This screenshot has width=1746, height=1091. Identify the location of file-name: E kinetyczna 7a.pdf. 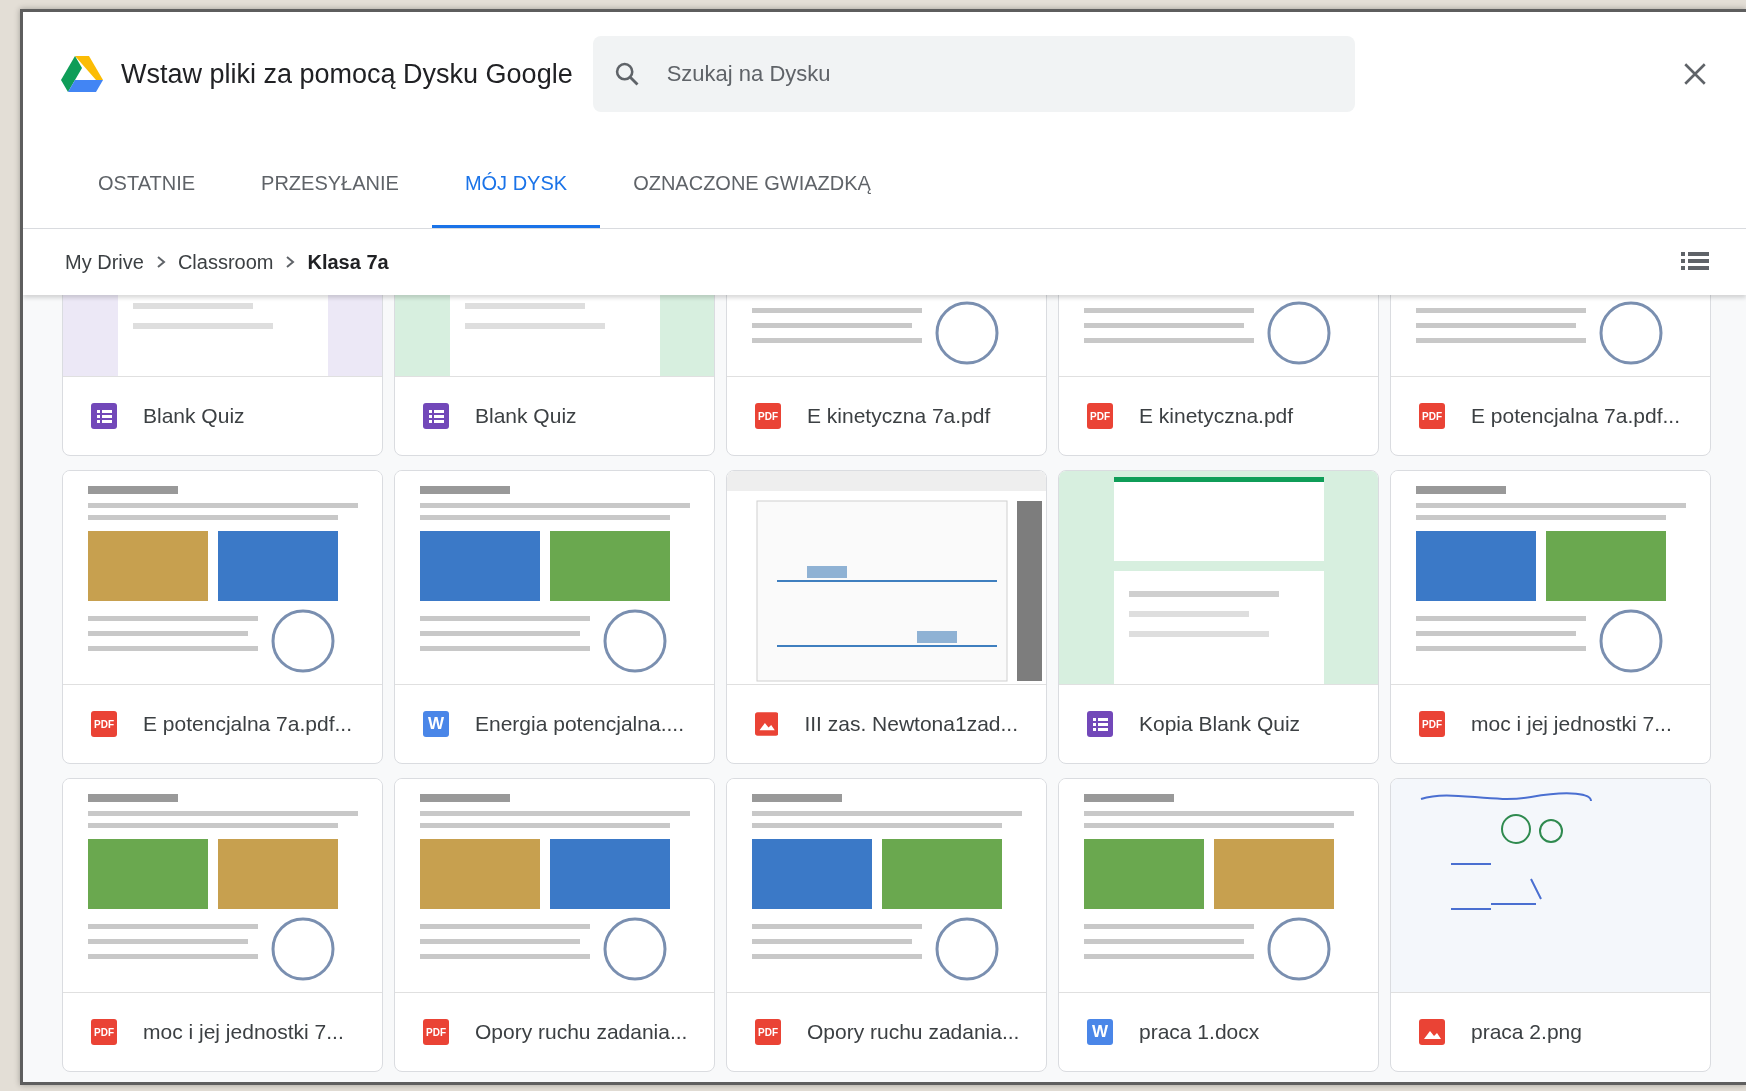
(899, 416).